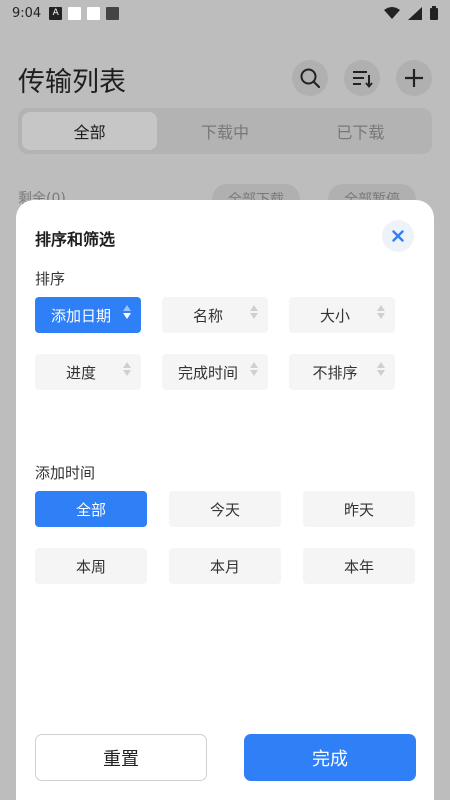  I want to click on sort-option-label: 名称, so click(207, 315).